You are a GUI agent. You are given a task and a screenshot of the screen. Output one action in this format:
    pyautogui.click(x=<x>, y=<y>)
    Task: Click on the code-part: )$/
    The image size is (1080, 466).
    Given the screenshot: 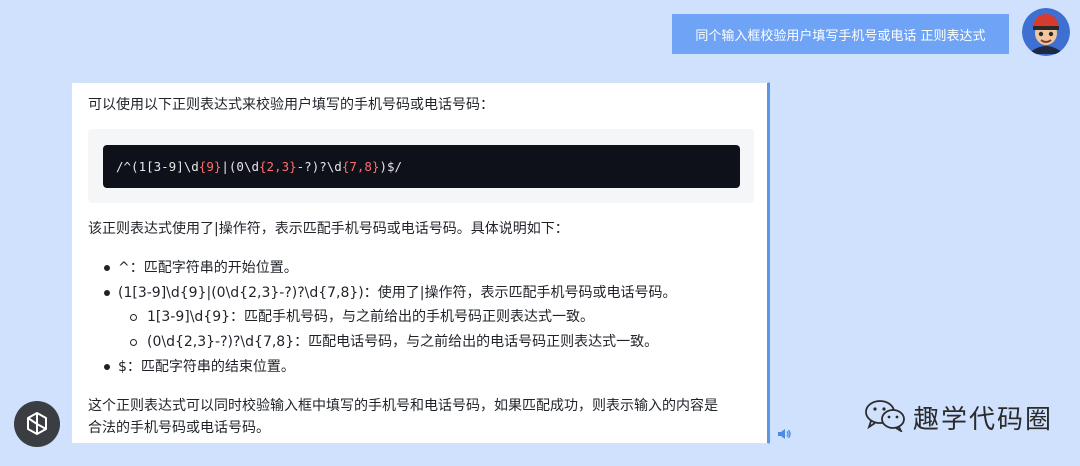 What is the action you would take?
    pyautogui.click(x=391, y=166)
    